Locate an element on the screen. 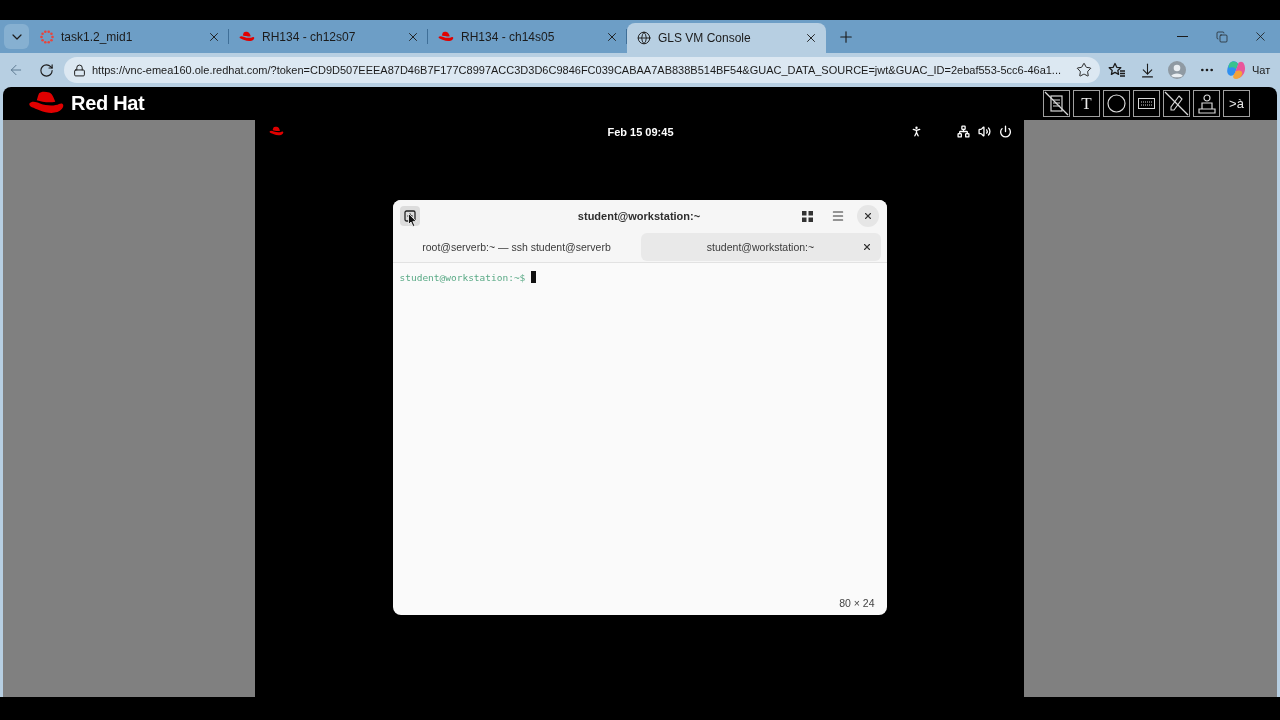 Image resolution: width=1280 pixels, height=720 pixels. avatar-icon is located at coordinates (1177, 70).